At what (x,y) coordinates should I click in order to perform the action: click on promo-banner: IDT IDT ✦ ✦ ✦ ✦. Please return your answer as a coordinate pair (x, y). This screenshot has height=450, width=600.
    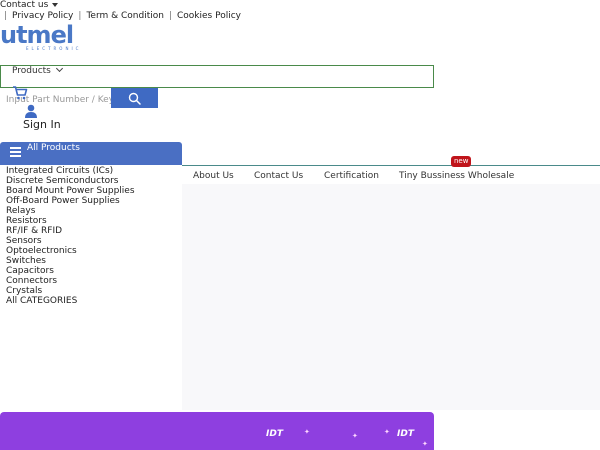
    Looking at the image, I should click on (217, 431).